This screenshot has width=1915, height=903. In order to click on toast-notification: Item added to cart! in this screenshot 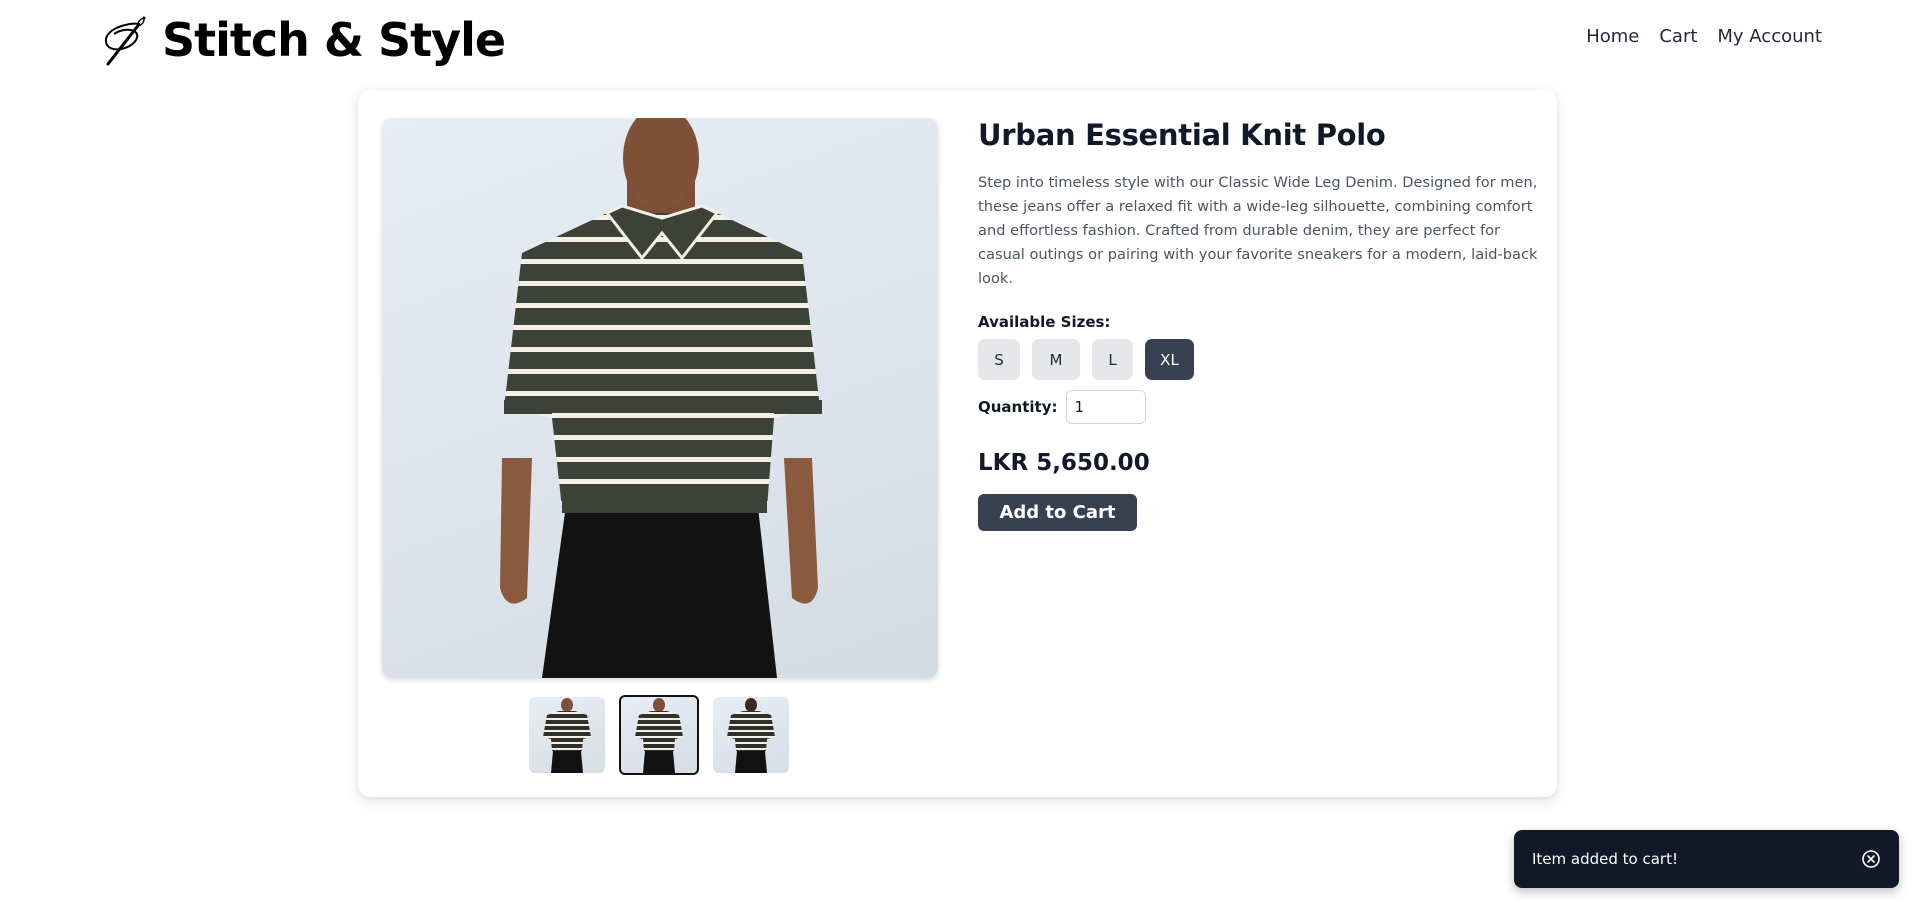, I will do `click(1706, 859)`.